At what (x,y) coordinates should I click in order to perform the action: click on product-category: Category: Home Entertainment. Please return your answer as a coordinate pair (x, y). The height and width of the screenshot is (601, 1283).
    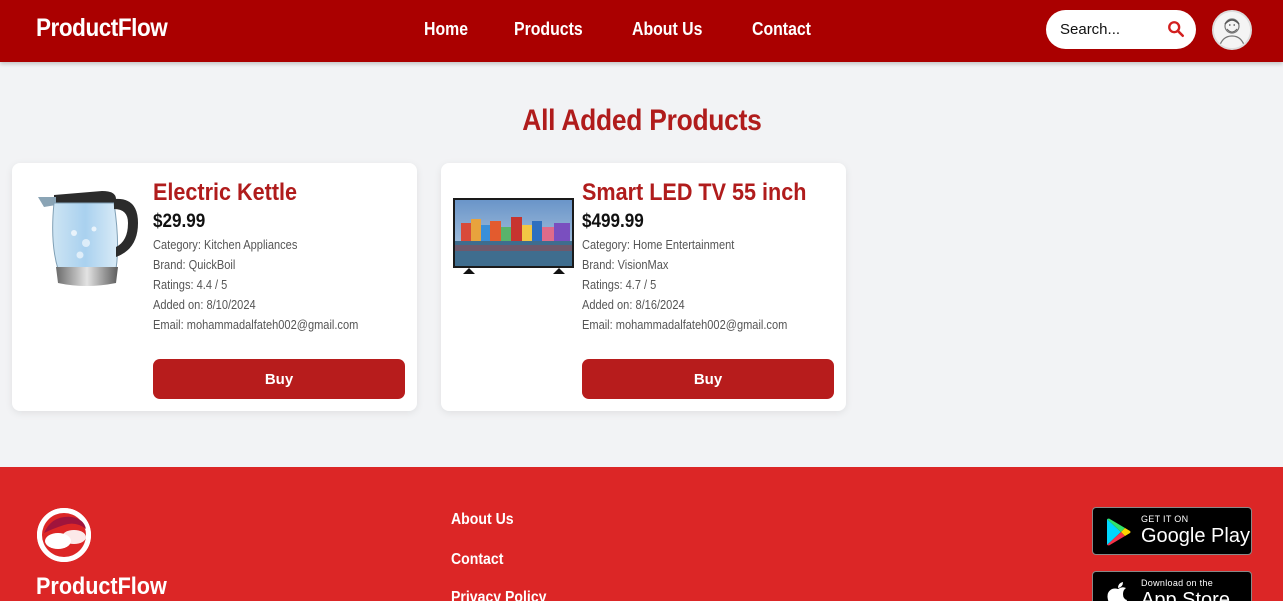
    Looking at the image, I should click on (658, 244).